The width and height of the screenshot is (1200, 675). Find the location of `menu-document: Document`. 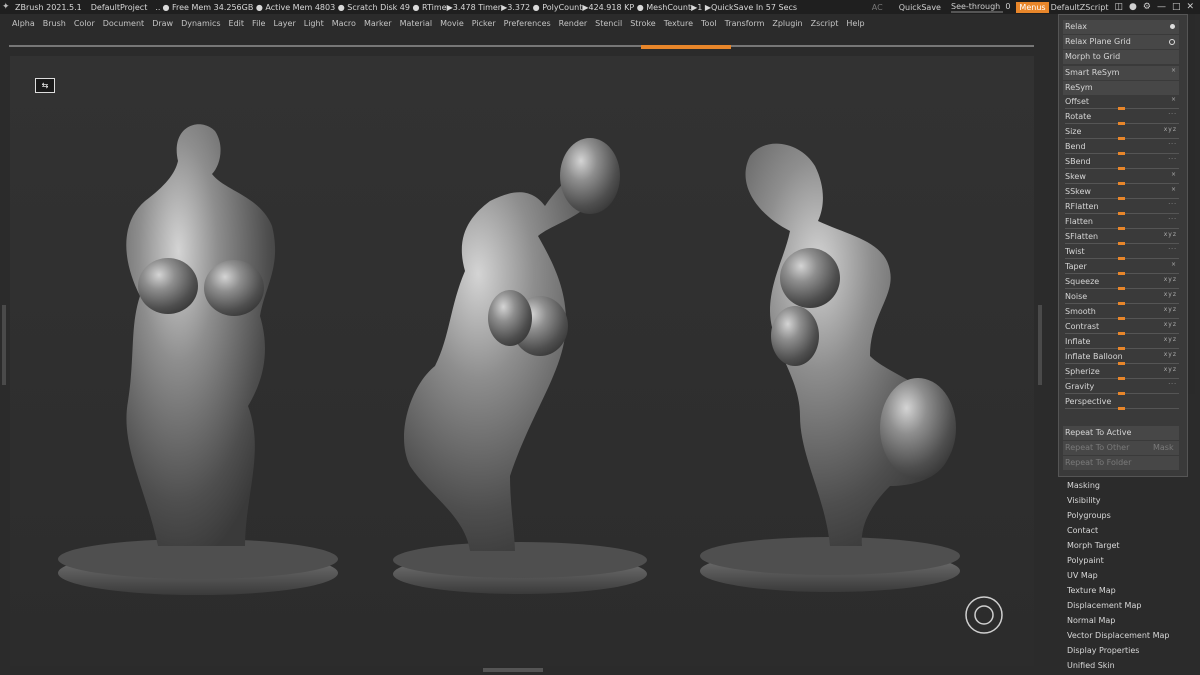

menu-document: Document is located at coordinates (123, 23).